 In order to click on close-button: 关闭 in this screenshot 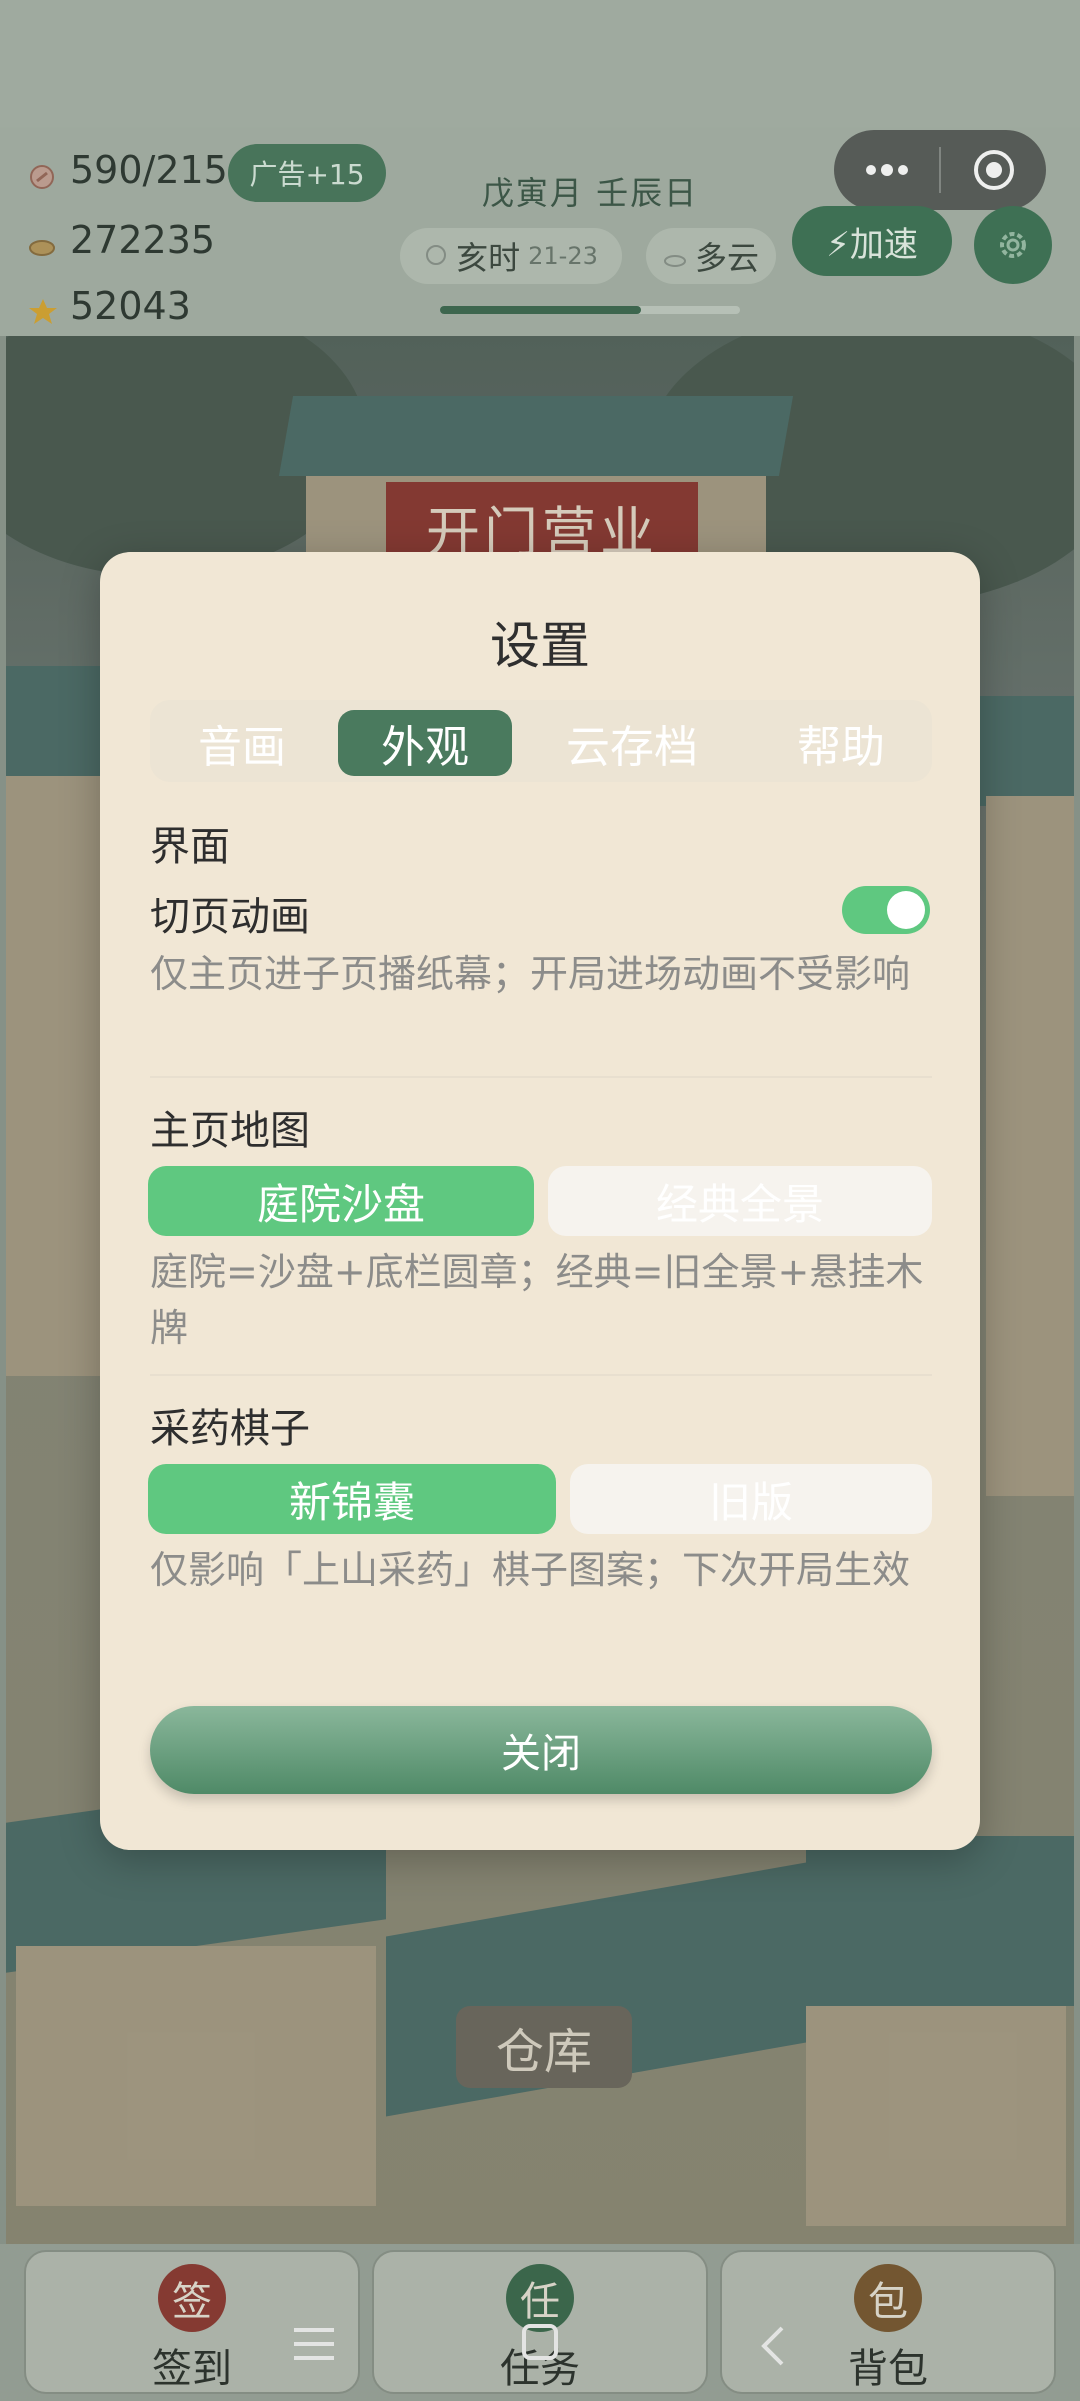, I will do `click(541, 1750)`.